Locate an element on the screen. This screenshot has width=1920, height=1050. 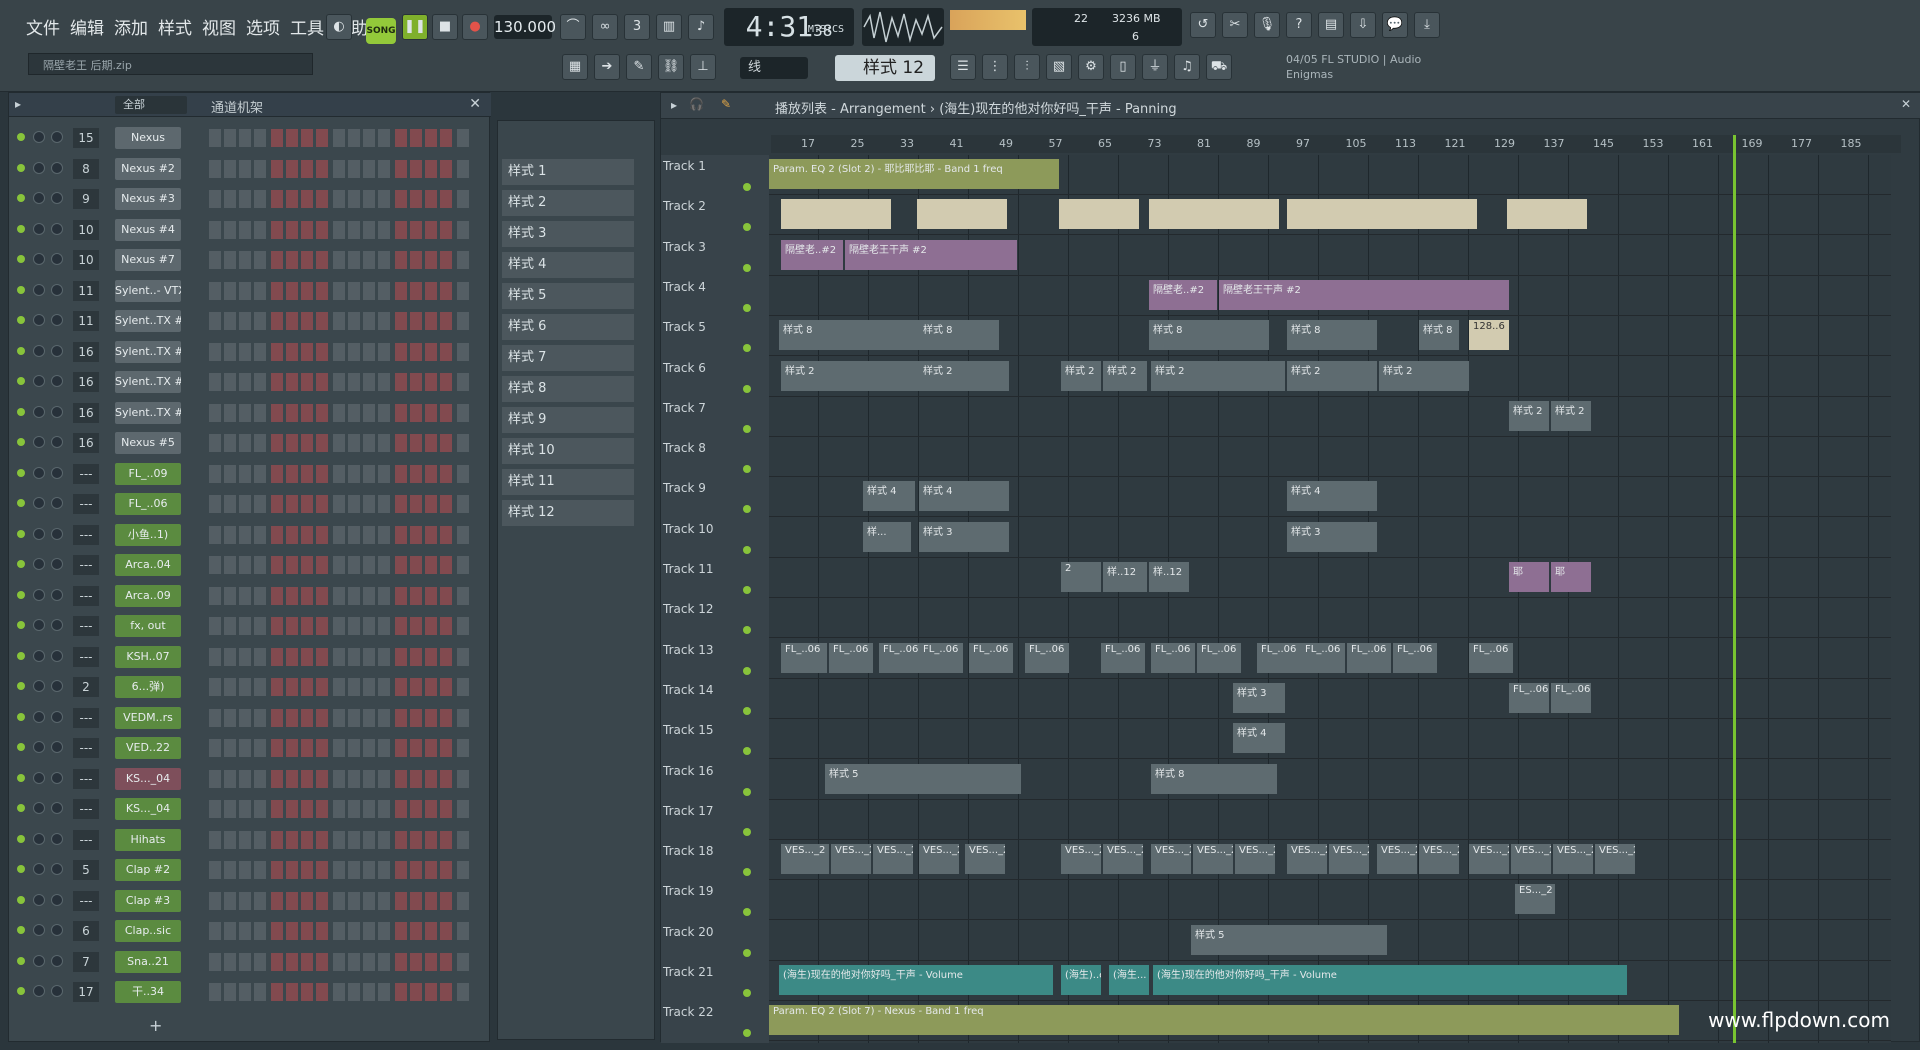
snap-select: 线 is located at coordinates (774, 68).